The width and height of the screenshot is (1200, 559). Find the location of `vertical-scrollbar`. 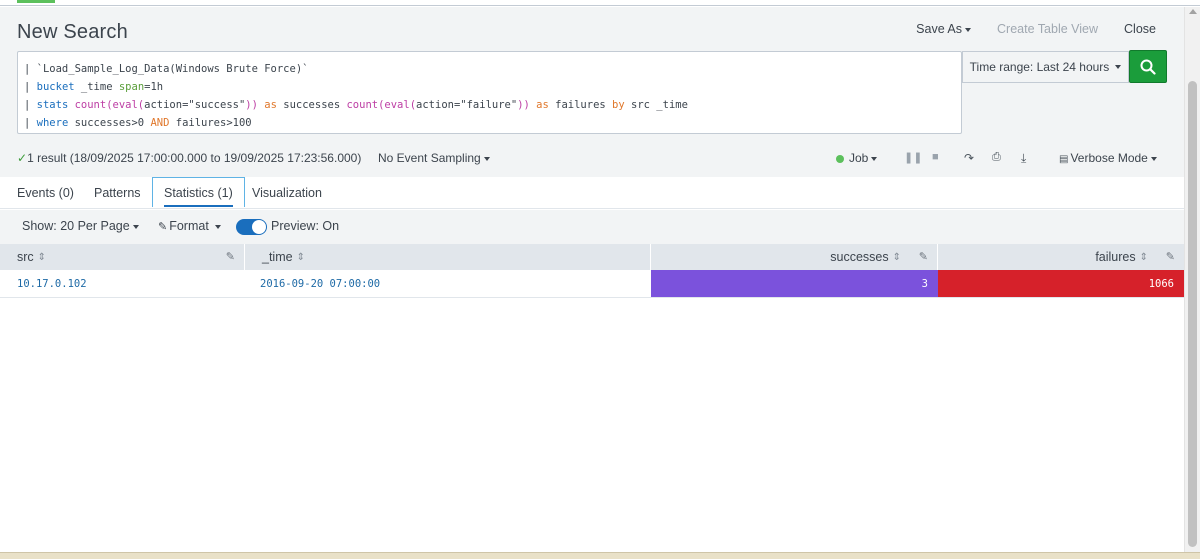

vertical-scrollbar is located at coordinates (1192, 279).